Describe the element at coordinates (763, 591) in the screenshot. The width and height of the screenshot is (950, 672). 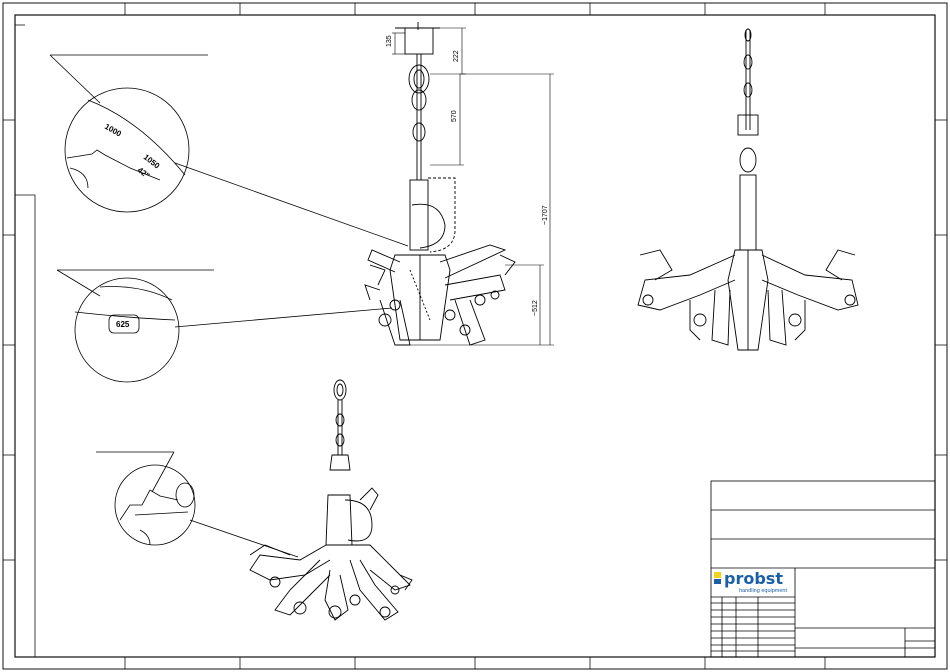
I see `company-tagline: handling equipment` at that location.